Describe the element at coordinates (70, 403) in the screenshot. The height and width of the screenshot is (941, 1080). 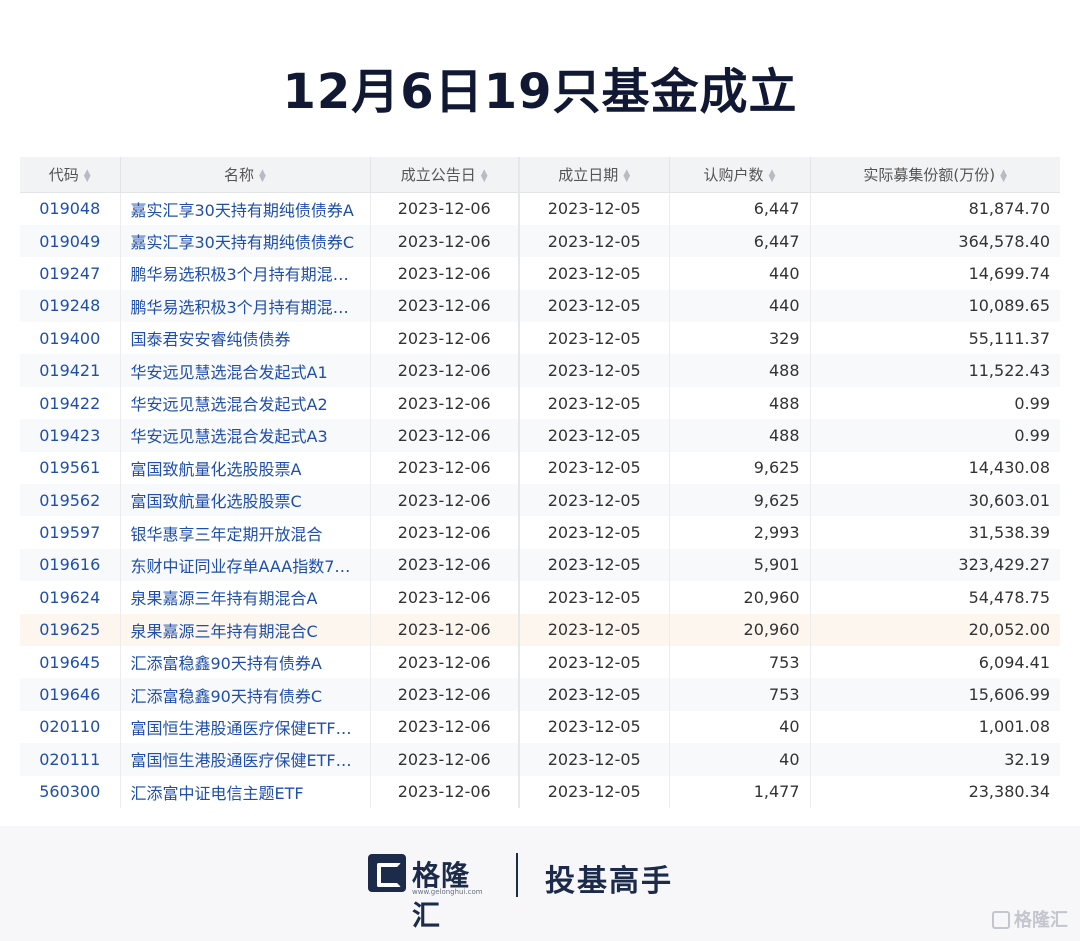
I see `fund-code-link: 019422` at that location.